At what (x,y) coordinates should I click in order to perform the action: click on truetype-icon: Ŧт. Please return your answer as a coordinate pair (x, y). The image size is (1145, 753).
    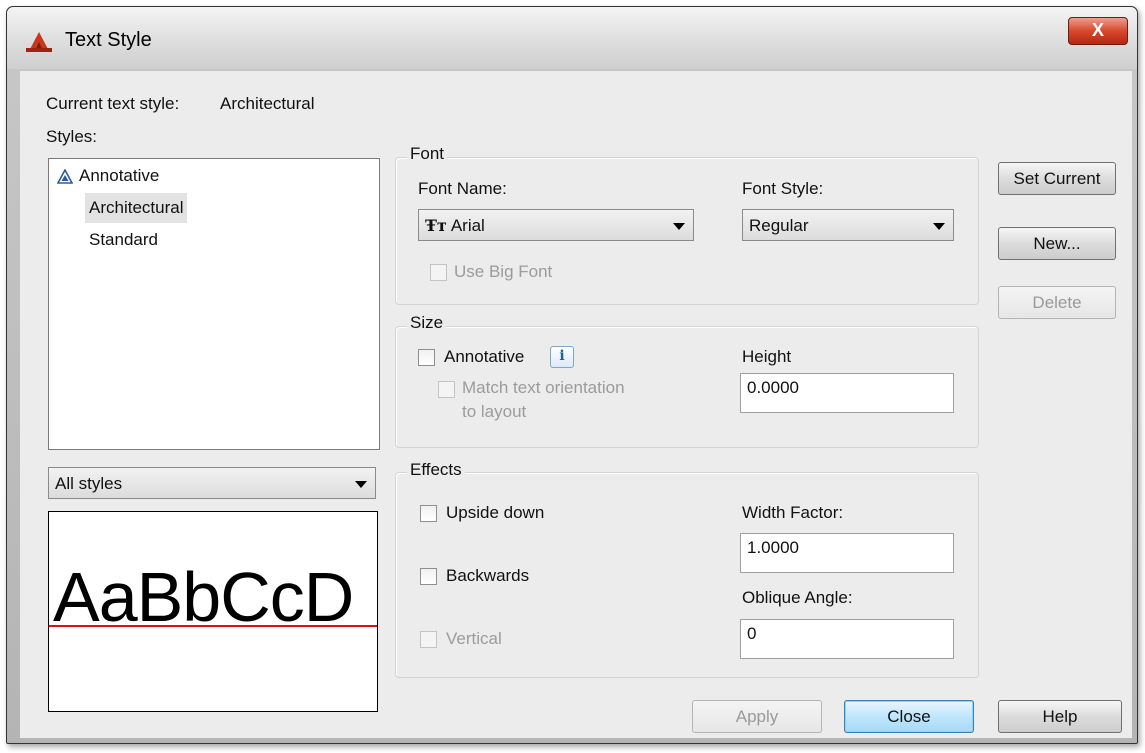
    Looking at the image, I should click on (436, 225).